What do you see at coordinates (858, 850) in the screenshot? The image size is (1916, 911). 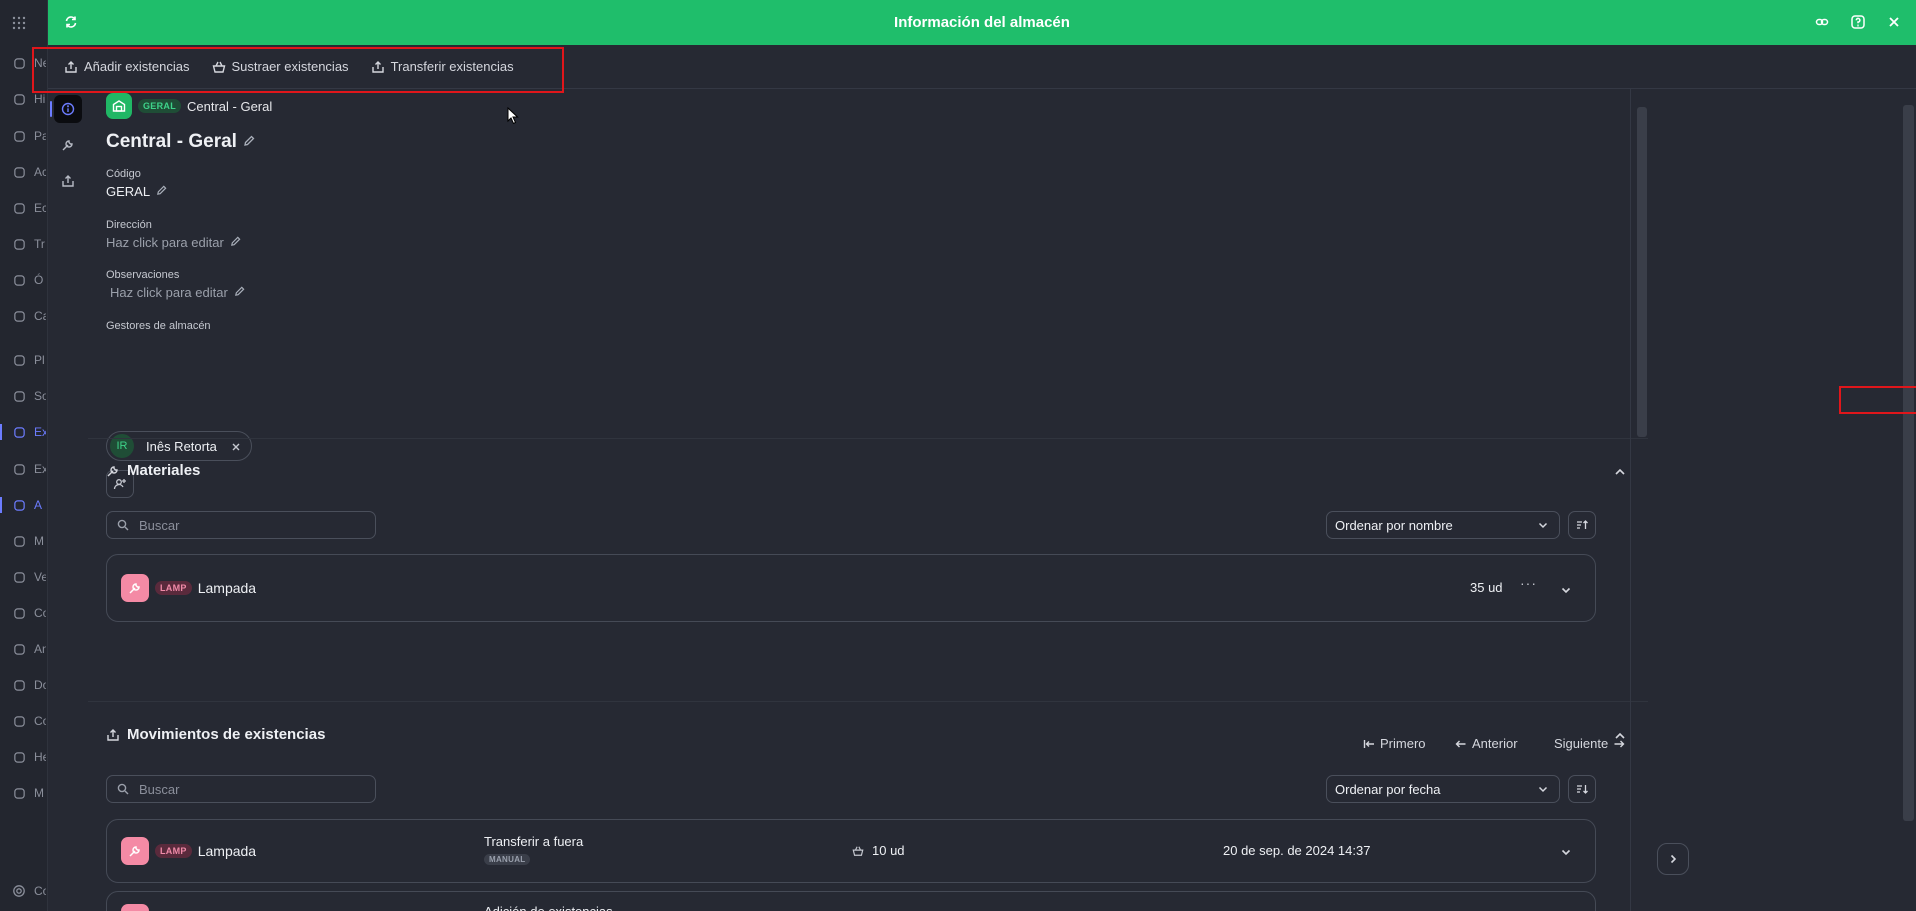 I see `subtract-stock-icon` at bounding box center [858, 850].